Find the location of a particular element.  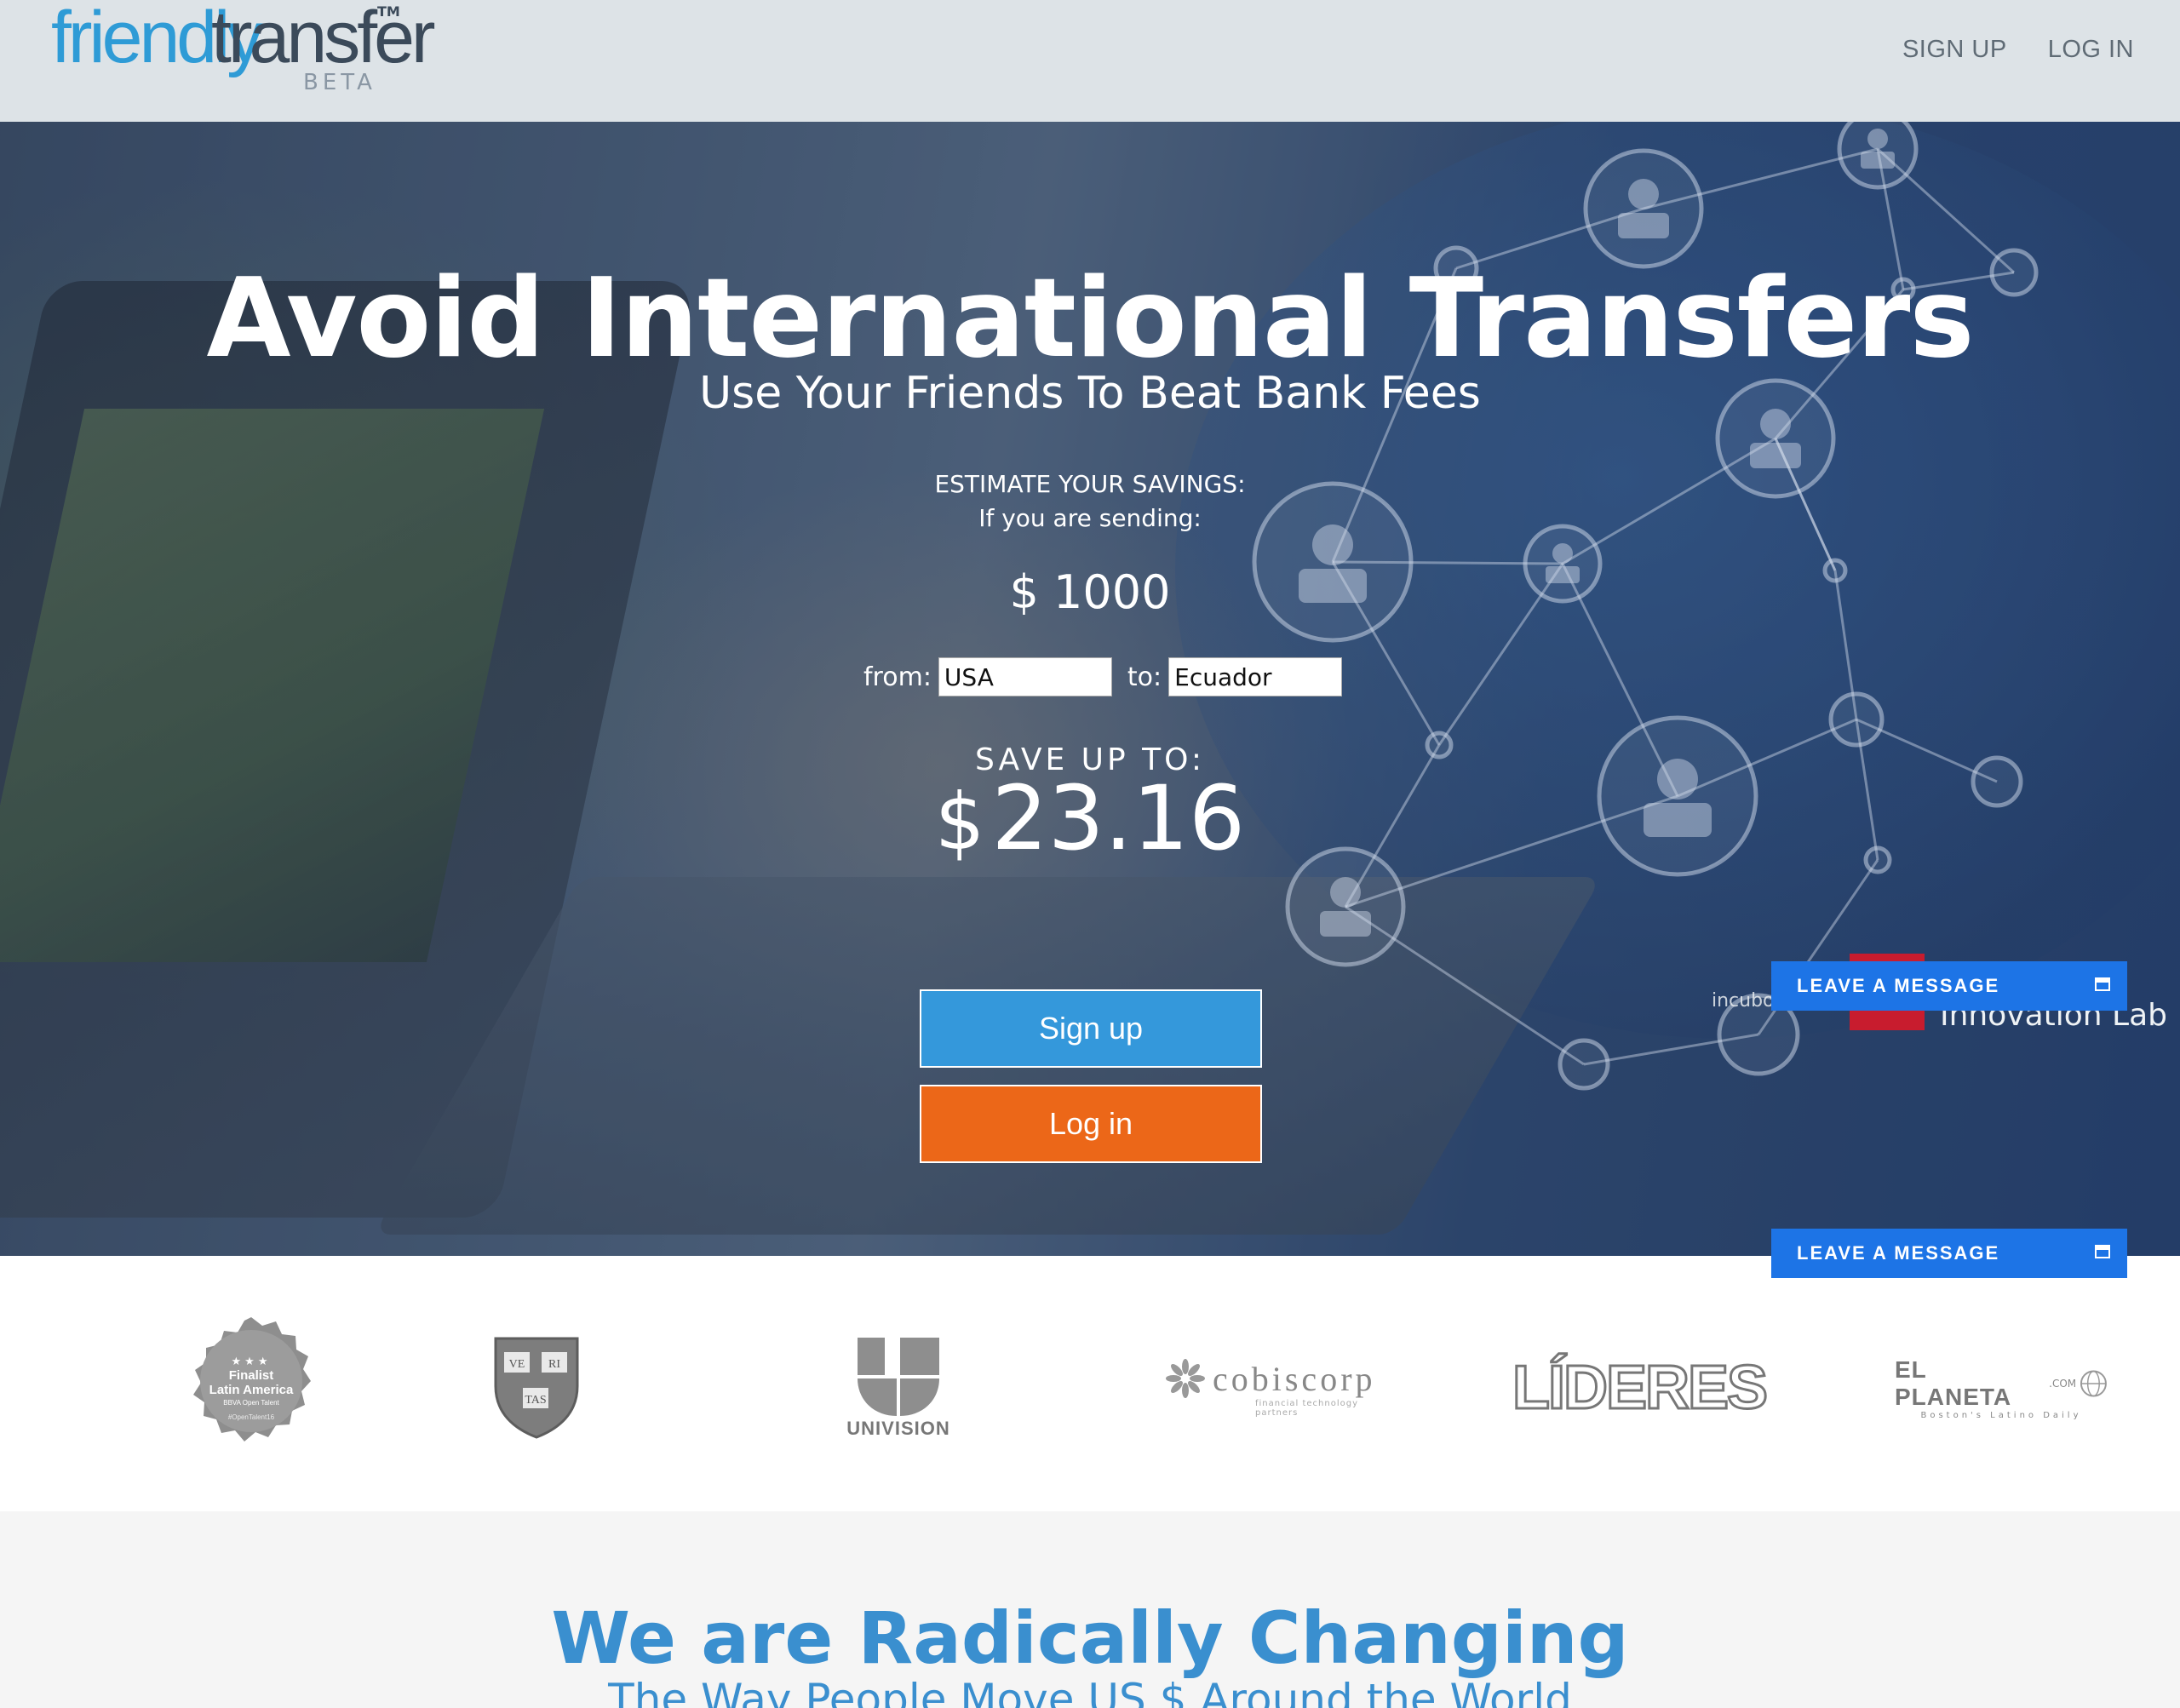

planeta-row: EL PLANETA .COM is located at coordinates (2002, 1384).